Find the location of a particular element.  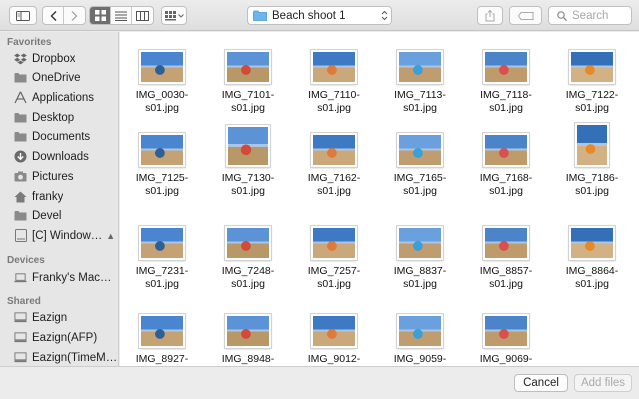

folder-icon is located at coordinates (20, 136).